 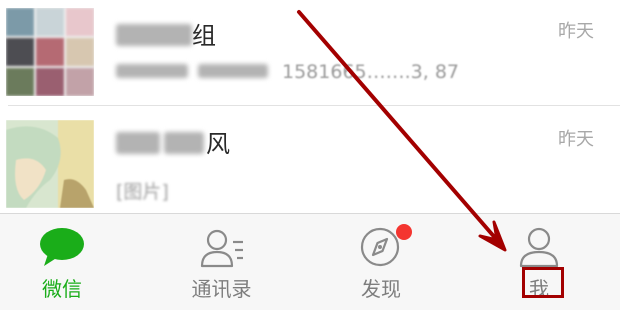 What do you see at coordinates (543, 282) in the screenshot?
I see `annotation-highlight-box` at bounding box center [543, 282].